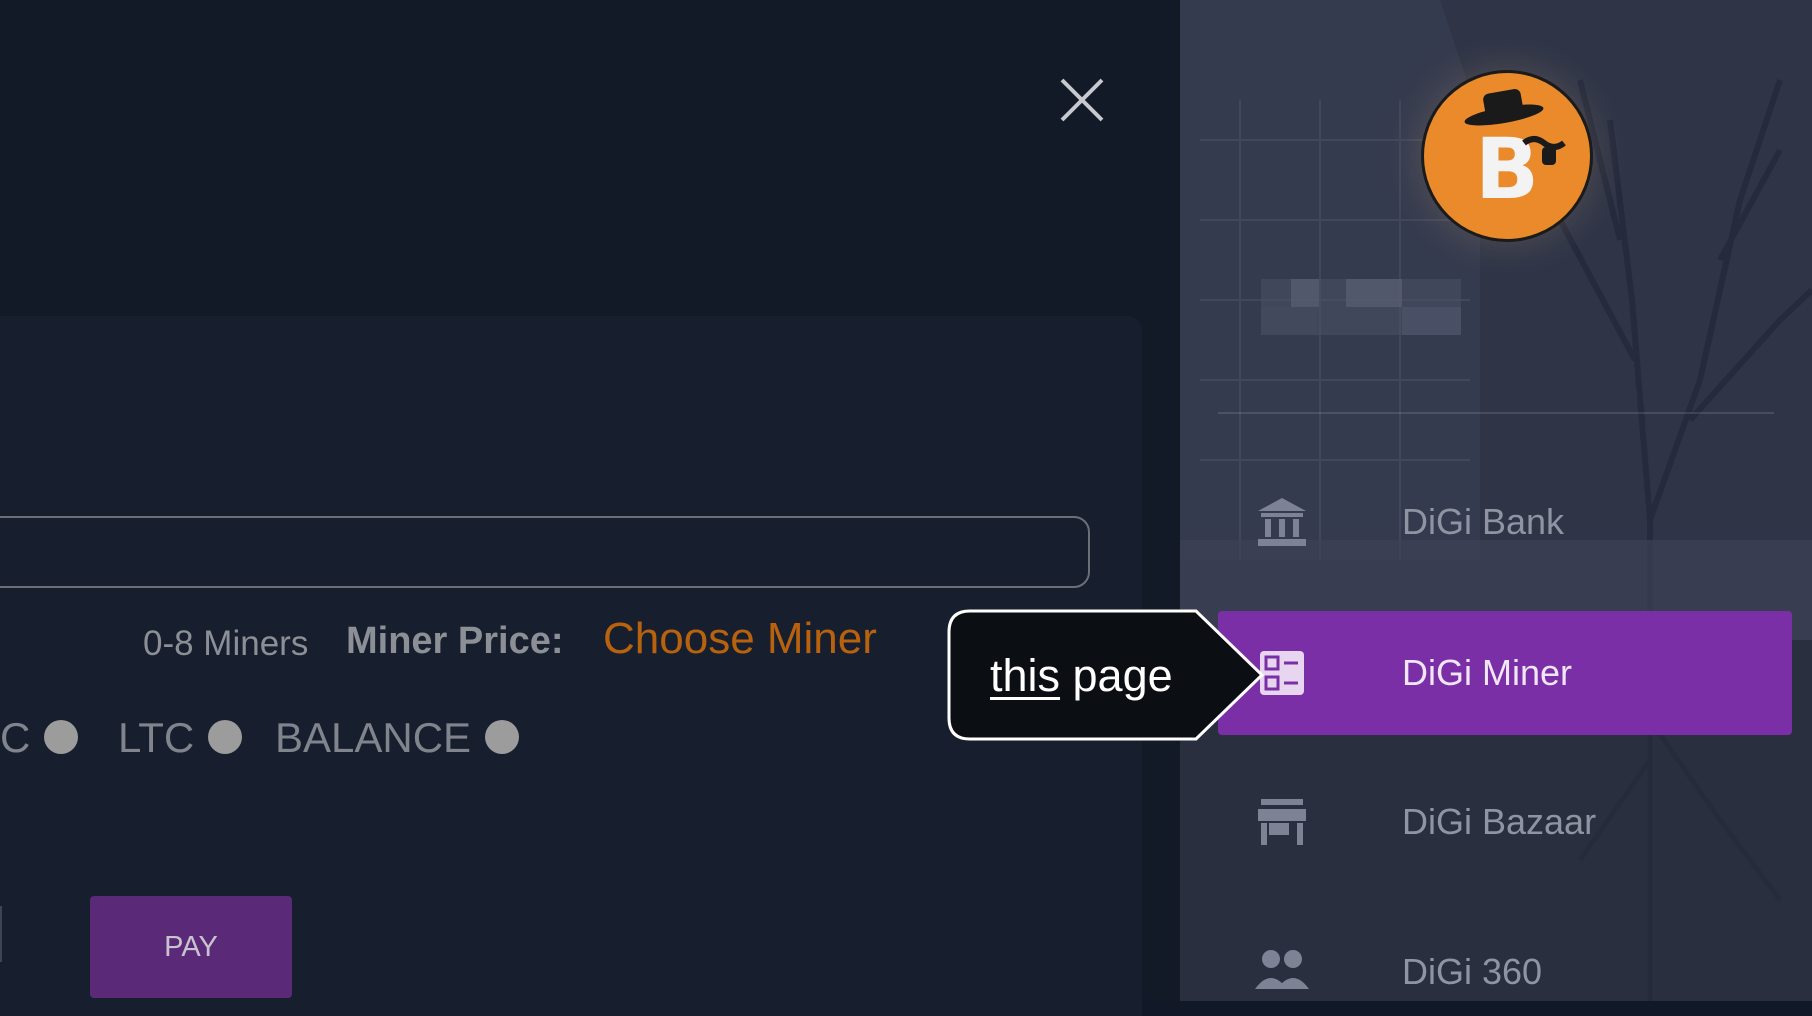  What do you see at coordinates (1472, 971) in the screenshot?
I see `sidebar-item-label: DiGi 360` at bounding box center [1472, 971].